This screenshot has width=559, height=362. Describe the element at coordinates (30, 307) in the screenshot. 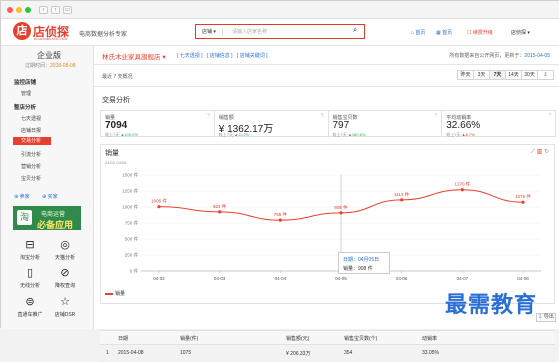

I see `tool-ztc: ⊜ 直通车推广` at that location.